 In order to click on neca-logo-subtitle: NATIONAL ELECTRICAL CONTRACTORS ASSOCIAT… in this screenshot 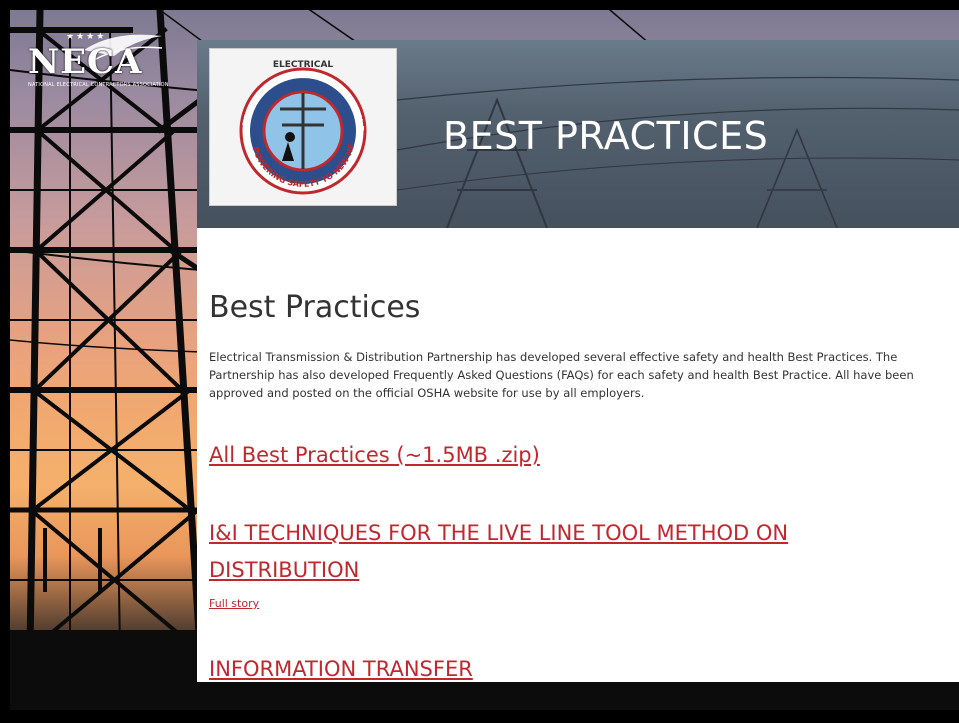, I will do `click(98, 85)`.